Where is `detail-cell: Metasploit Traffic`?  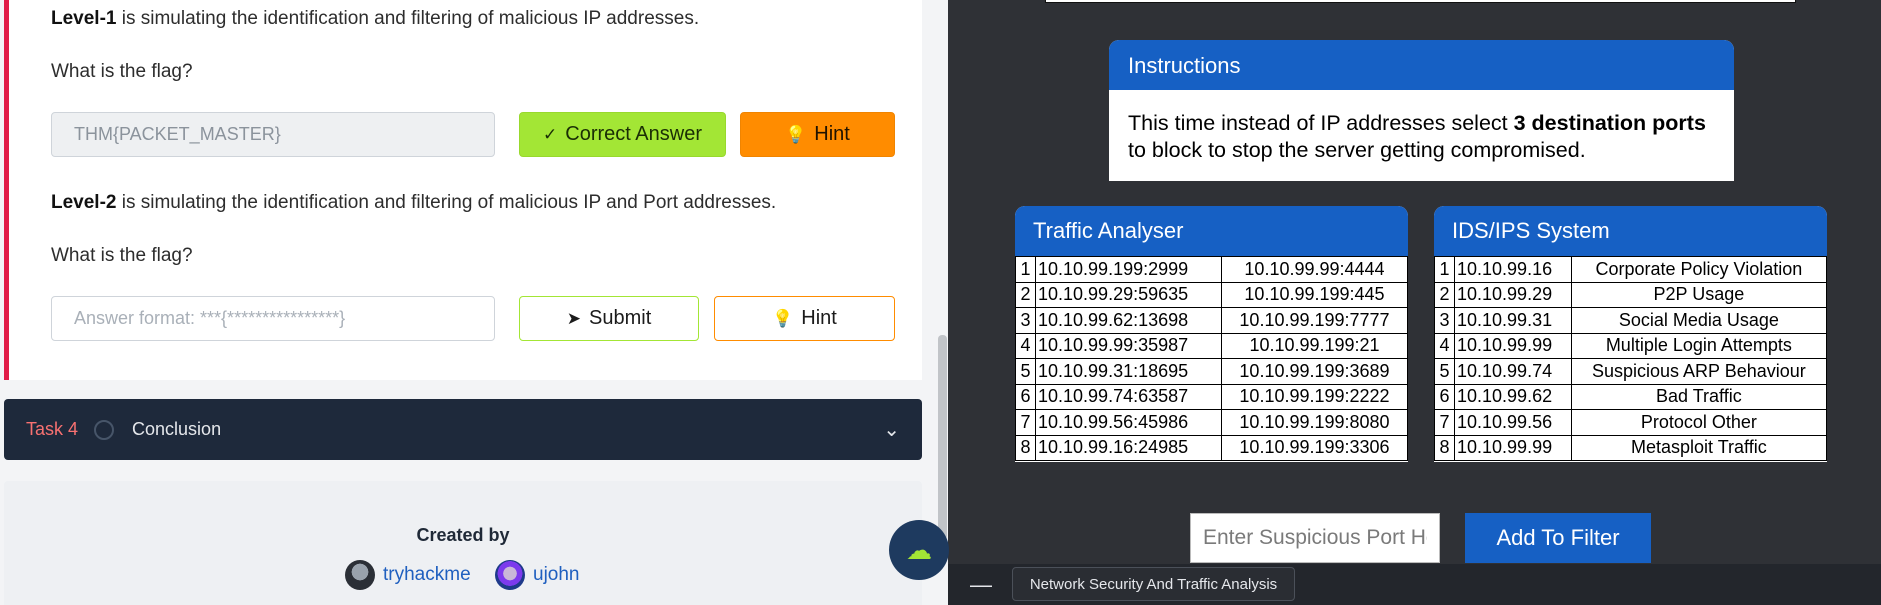 detail-cell: Metasploit Traffic is located at coordinates (1698, 447).